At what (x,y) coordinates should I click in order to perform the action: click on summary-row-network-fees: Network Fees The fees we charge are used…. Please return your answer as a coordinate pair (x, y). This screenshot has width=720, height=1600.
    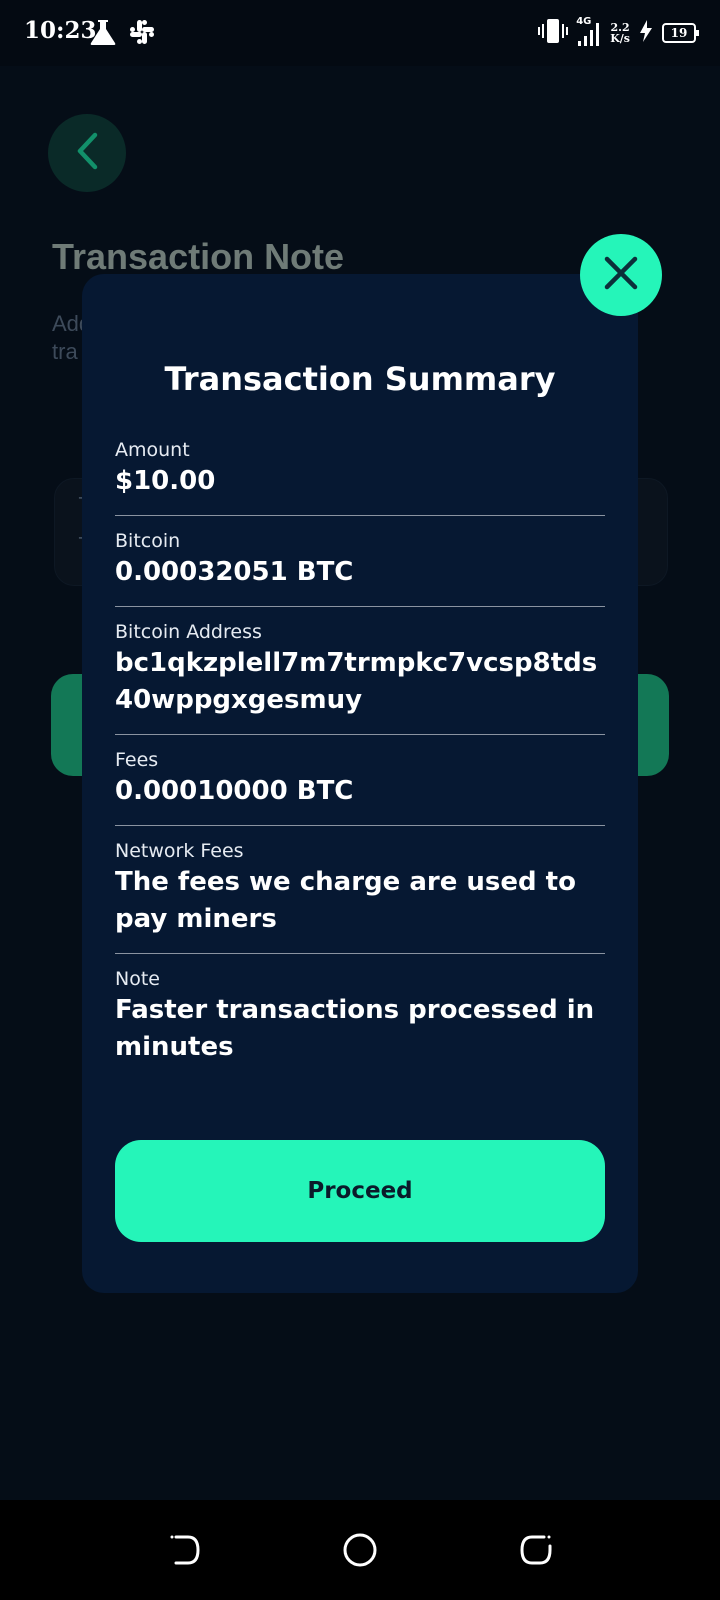
    Looking at the image, I should click on (360, 890).